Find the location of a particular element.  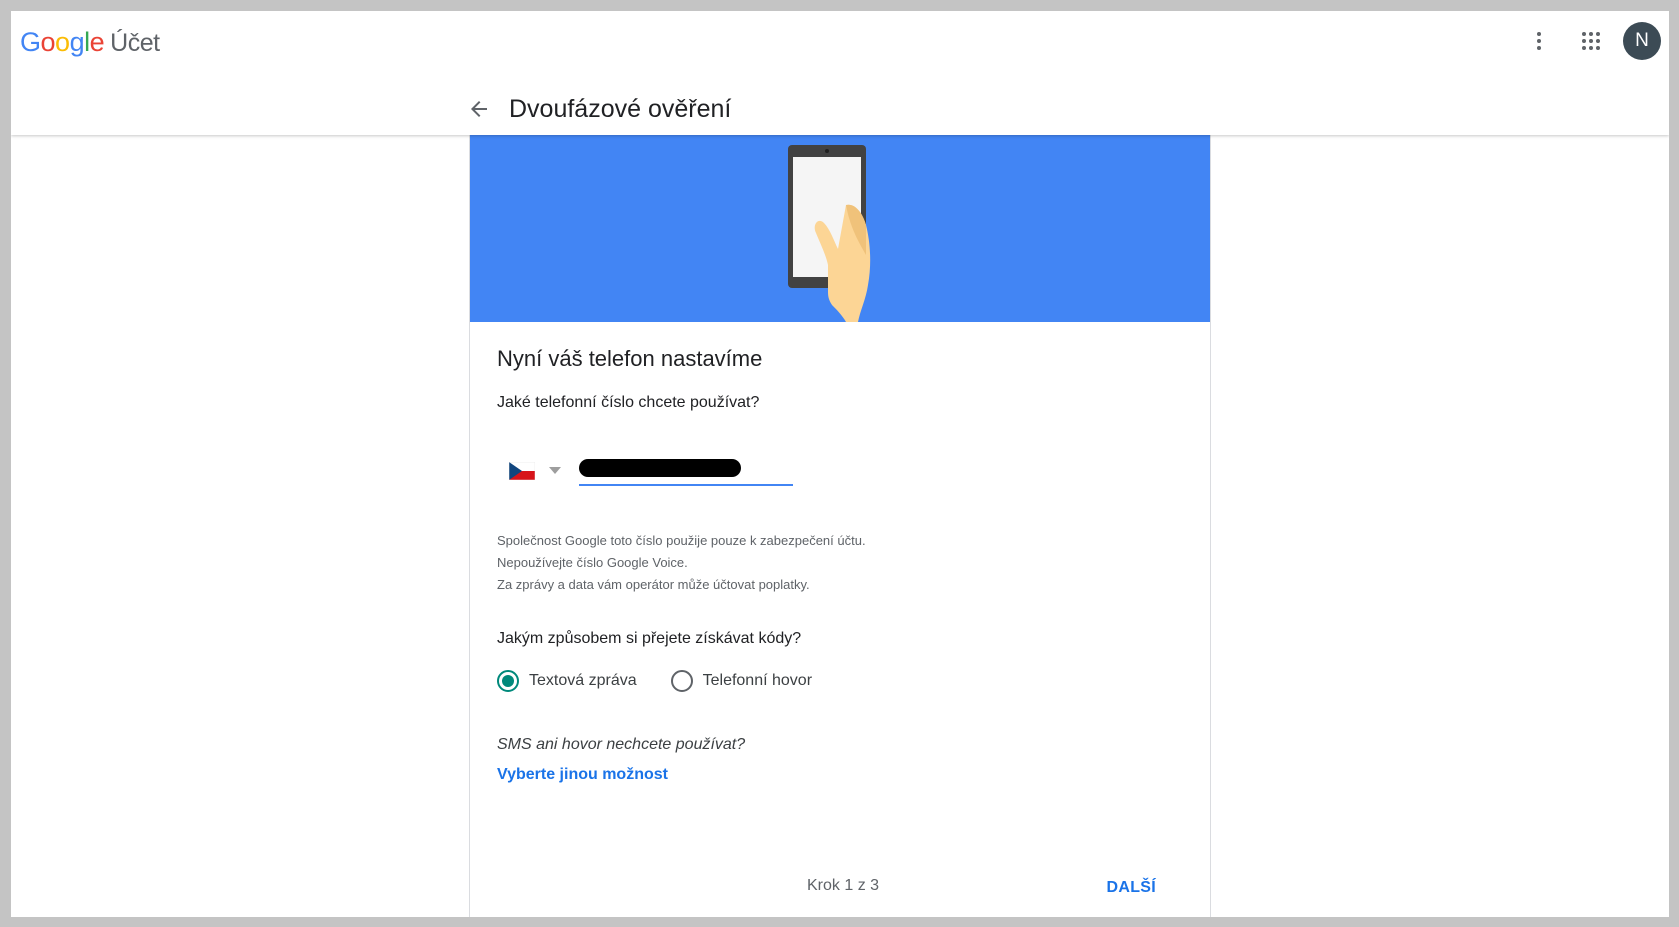

back-button is located at coordinates (479, 109).